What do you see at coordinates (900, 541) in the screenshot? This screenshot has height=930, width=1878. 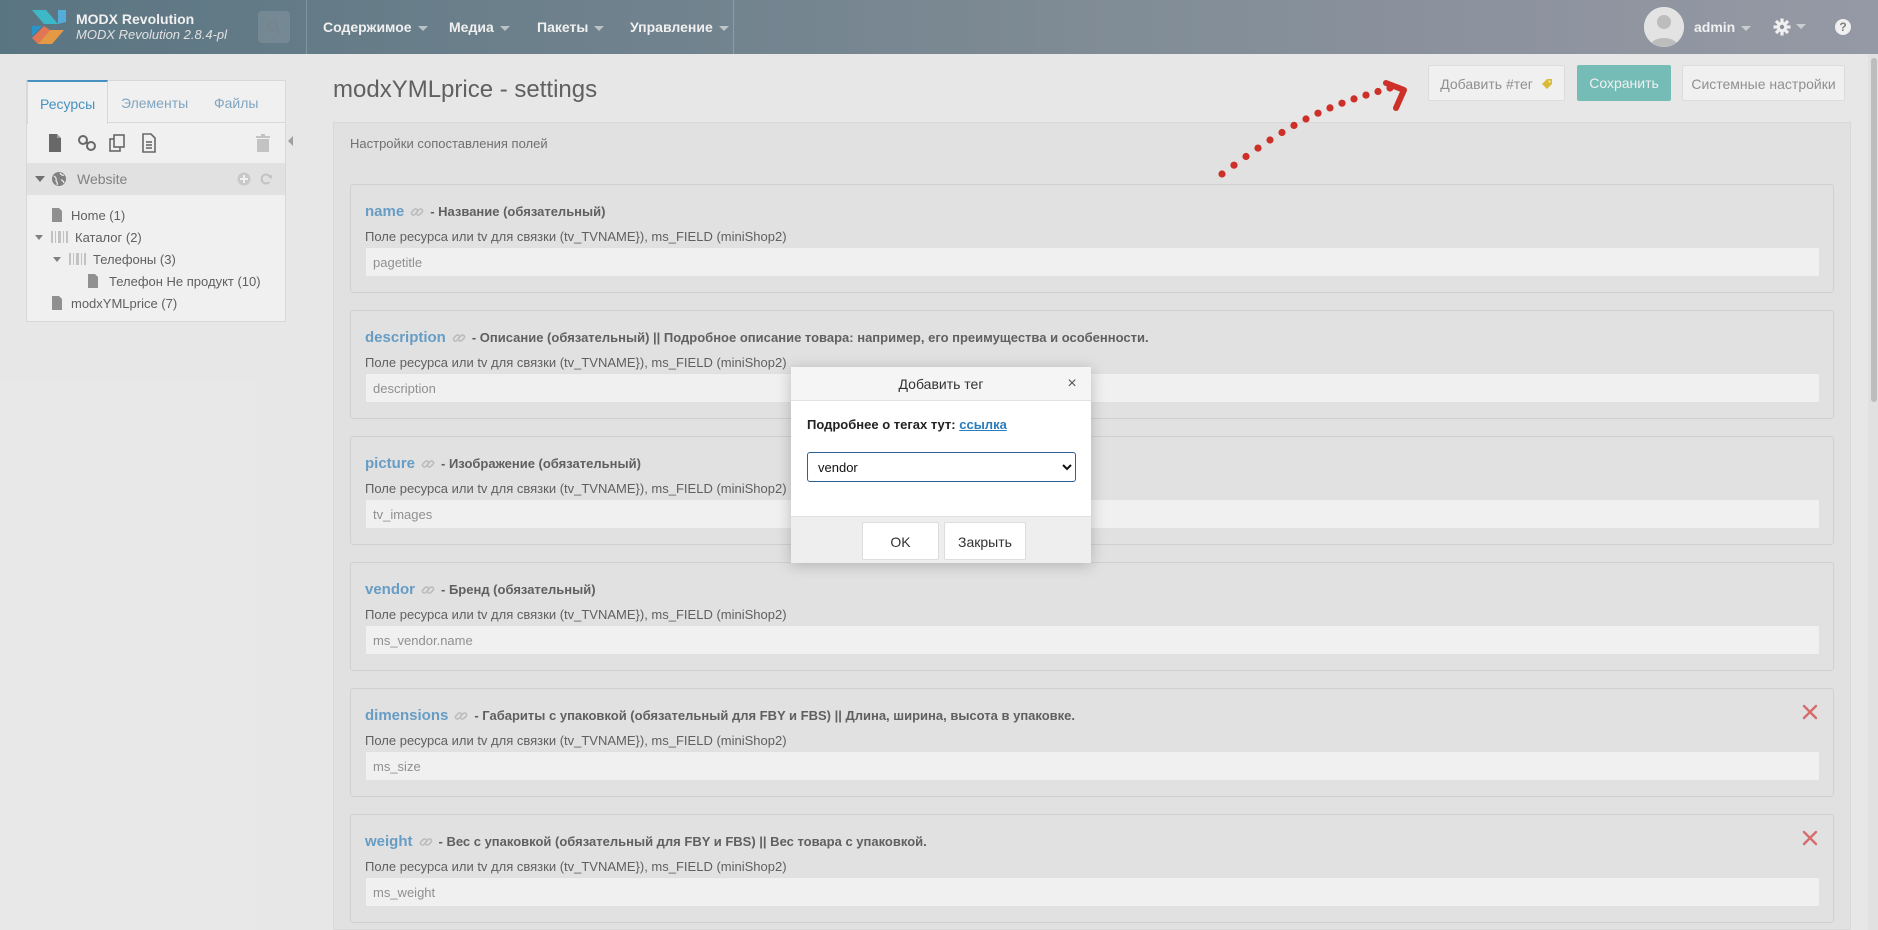 I see `ok-button: OK` at bounding box center [900, 541].